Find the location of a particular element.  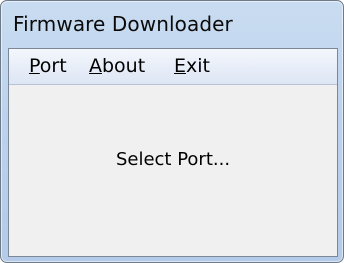

menu-exit: Exit is located at coordinates (192, 66).